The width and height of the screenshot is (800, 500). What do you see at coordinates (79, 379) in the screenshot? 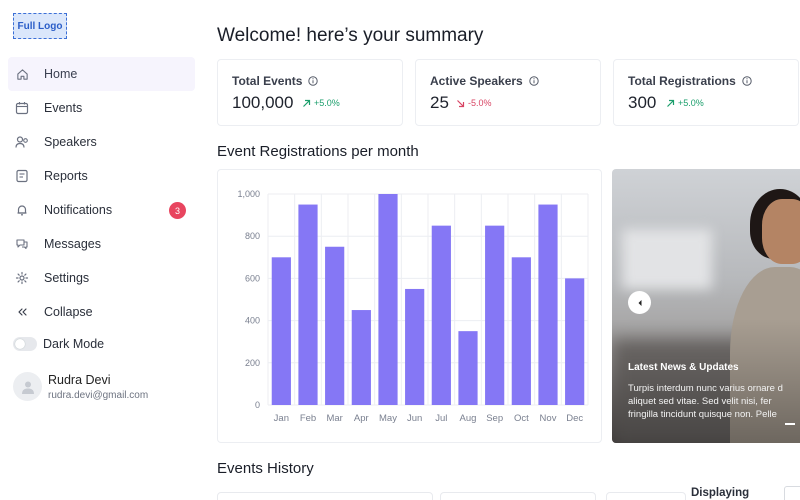
I see `user-name: Rudra Devi` at bounding box center [79, 379].